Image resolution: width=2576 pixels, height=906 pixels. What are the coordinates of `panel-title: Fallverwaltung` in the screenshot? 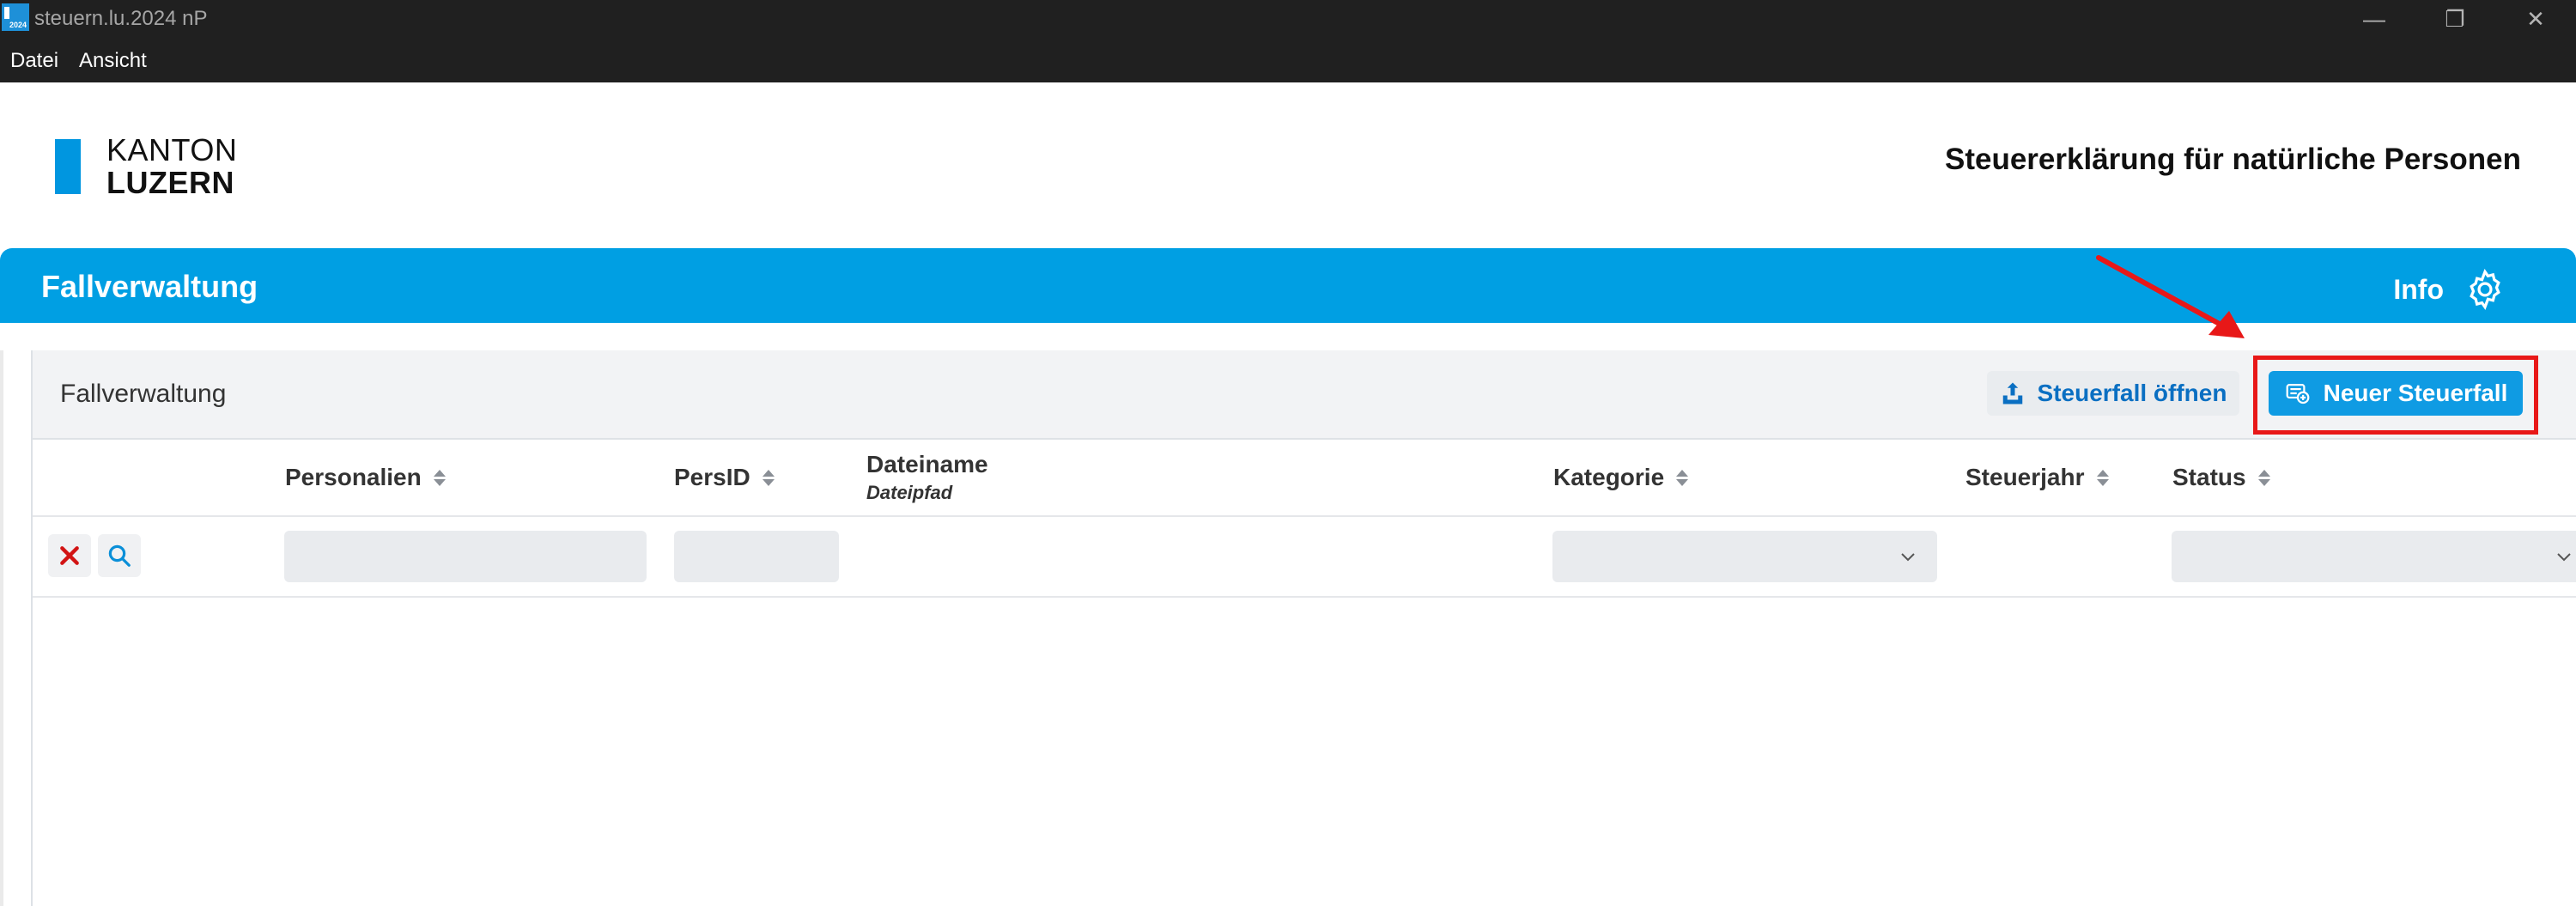 It's located at (143, 394).